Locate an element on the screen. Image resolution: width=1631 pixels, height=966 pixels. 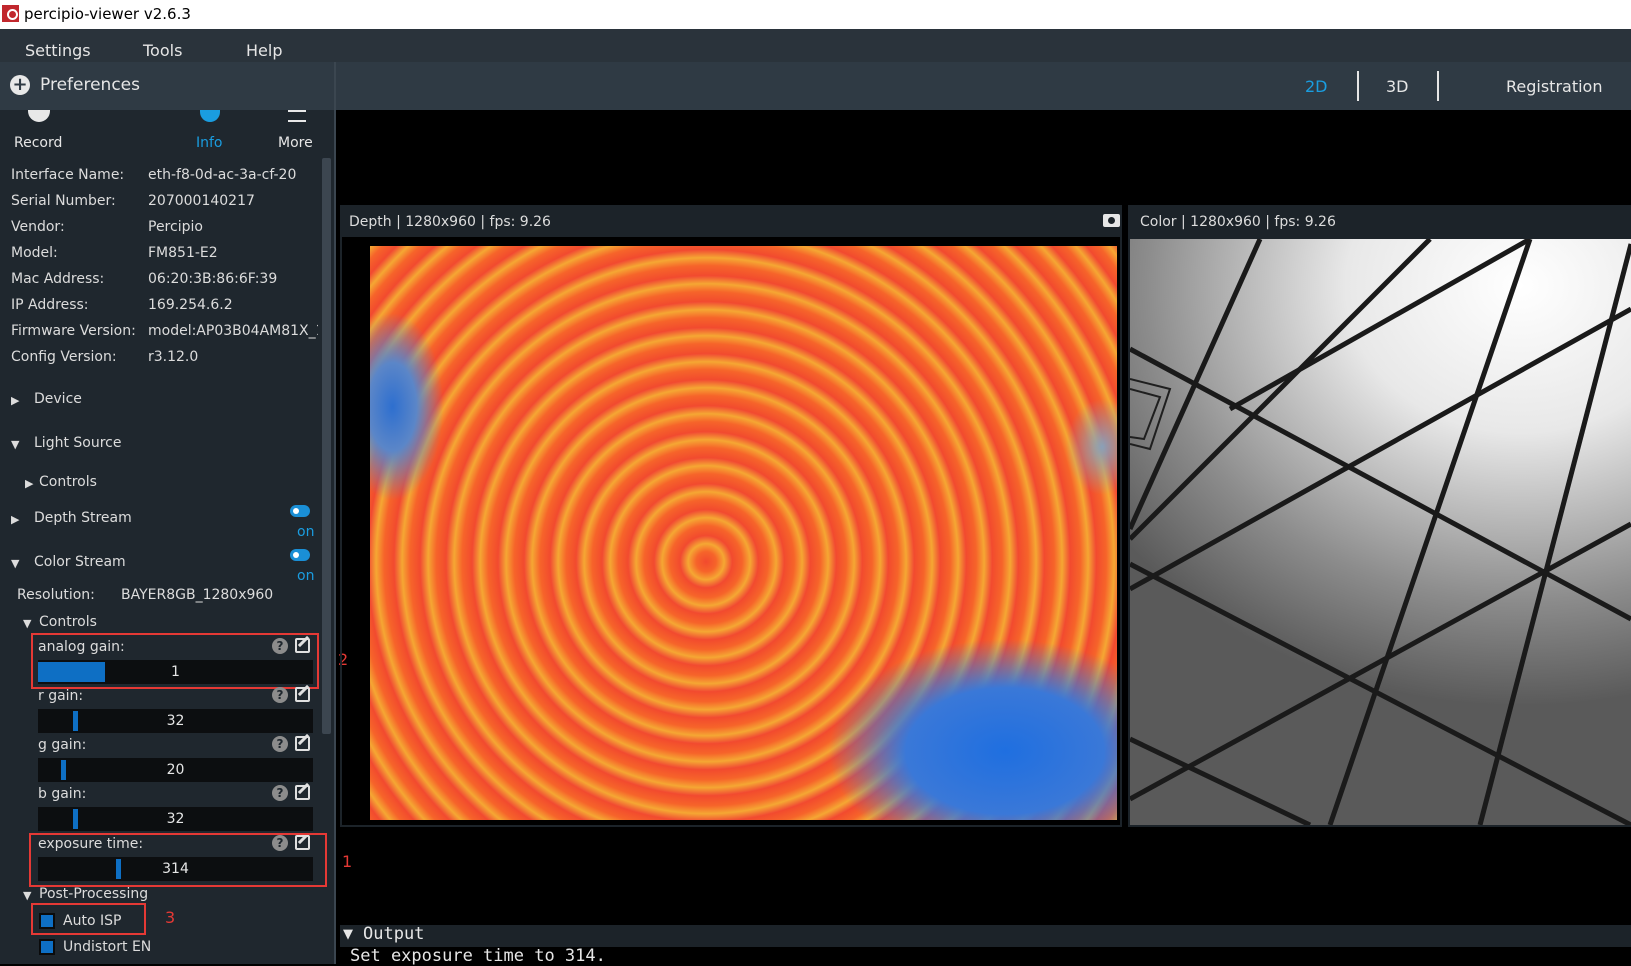
left-panel-scrollbar is located at coordinates (326, 446).